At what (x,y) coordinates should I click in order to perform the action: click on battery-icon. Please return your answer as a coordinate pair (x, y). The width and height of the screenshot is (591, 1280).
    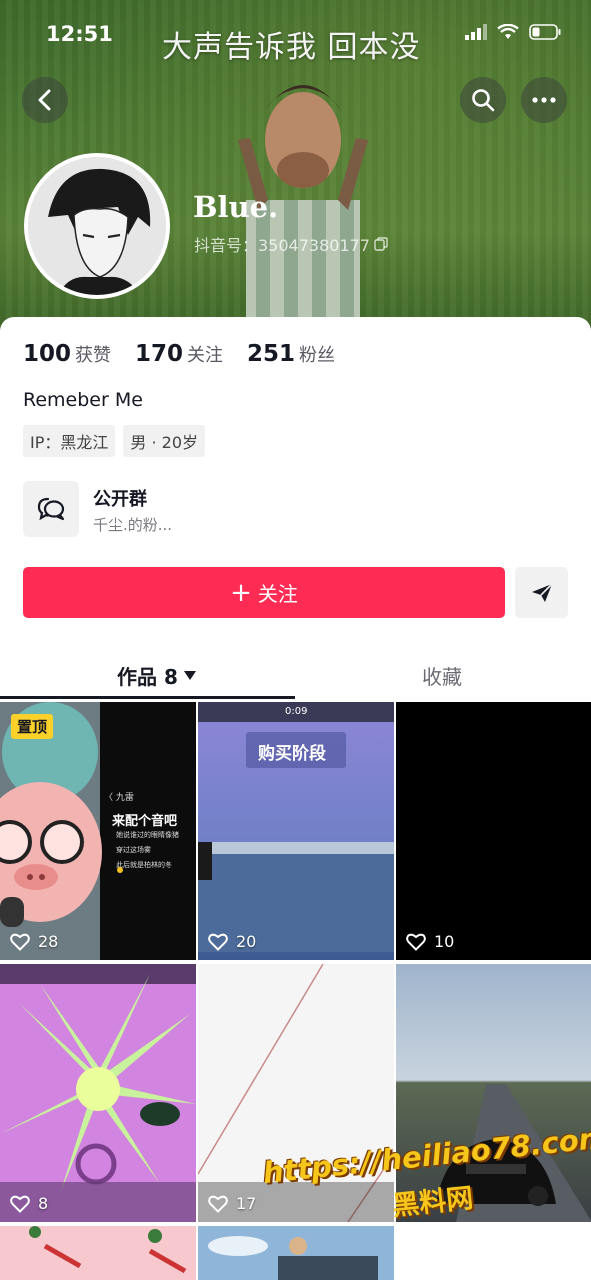
    Looking at the image, I should click on (545, 32).